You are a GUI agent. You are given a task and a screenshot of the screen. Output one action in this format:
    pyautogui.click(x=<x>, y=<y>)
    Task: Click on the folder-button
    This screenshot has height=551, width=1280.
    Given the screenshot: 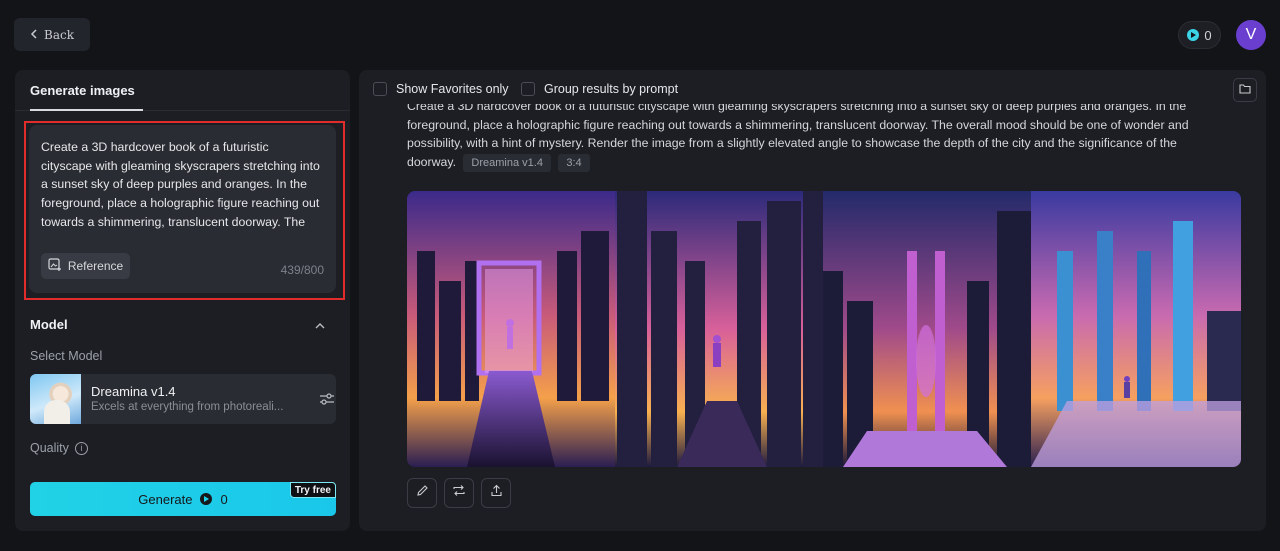 What is the action you would take?
    pyautogui.click(x=1245, y=90)
    